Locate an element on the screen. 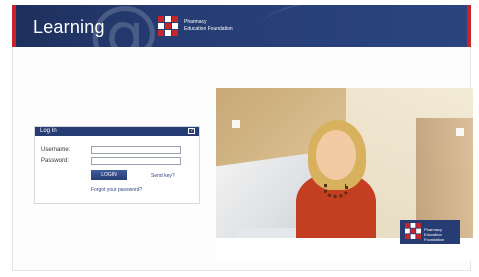 Image resolution: width=479 pixels, height=277 pixels. password-label: Password: is located at coordinates (55, 161).